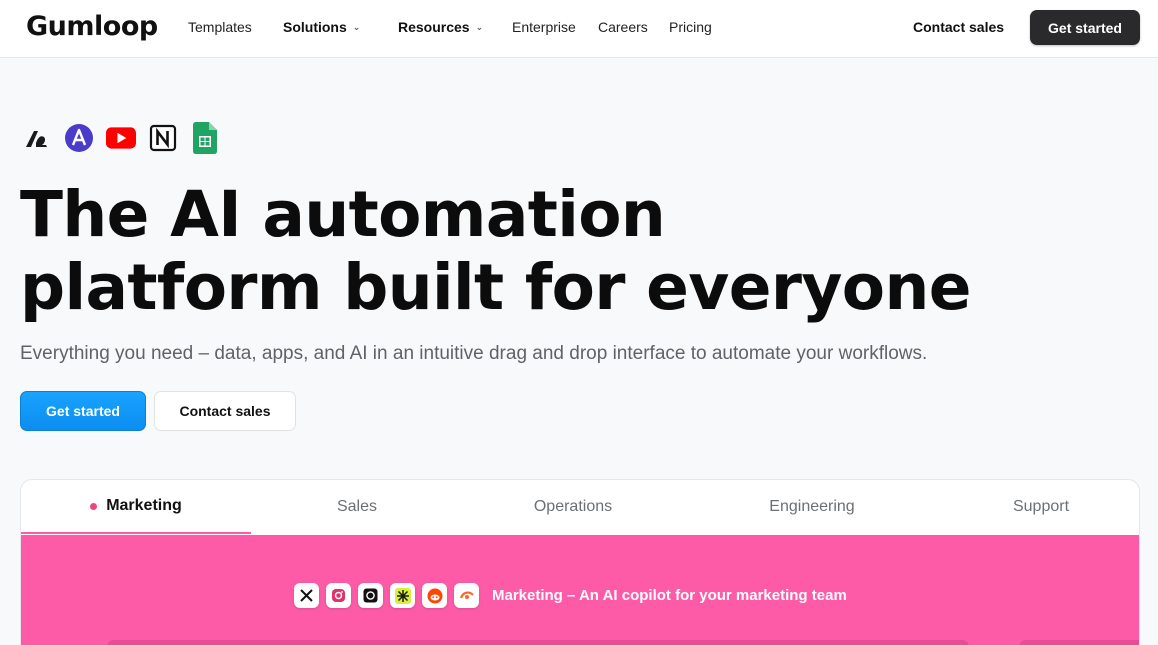  I want to click on tab-marketing: Marketing, so click(136, 507).